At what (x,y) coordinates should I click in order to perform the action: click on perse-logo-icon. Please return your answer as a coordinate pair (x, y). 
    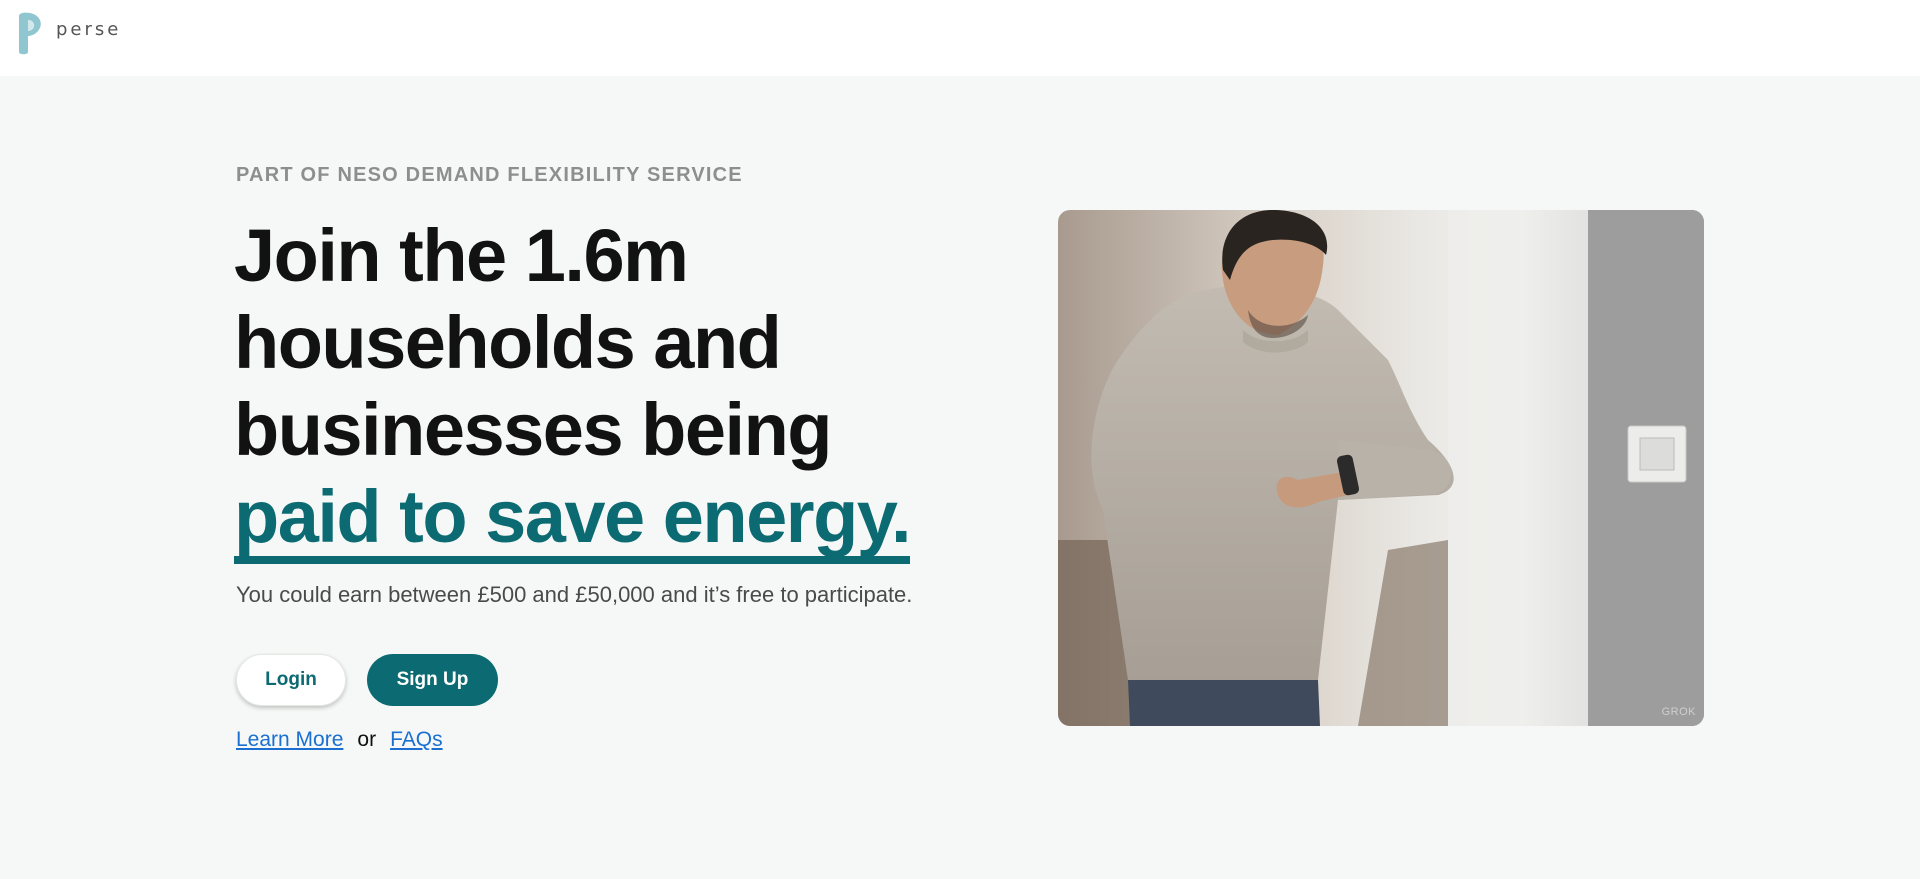
    Looking at the image, I should click on (30, 33).